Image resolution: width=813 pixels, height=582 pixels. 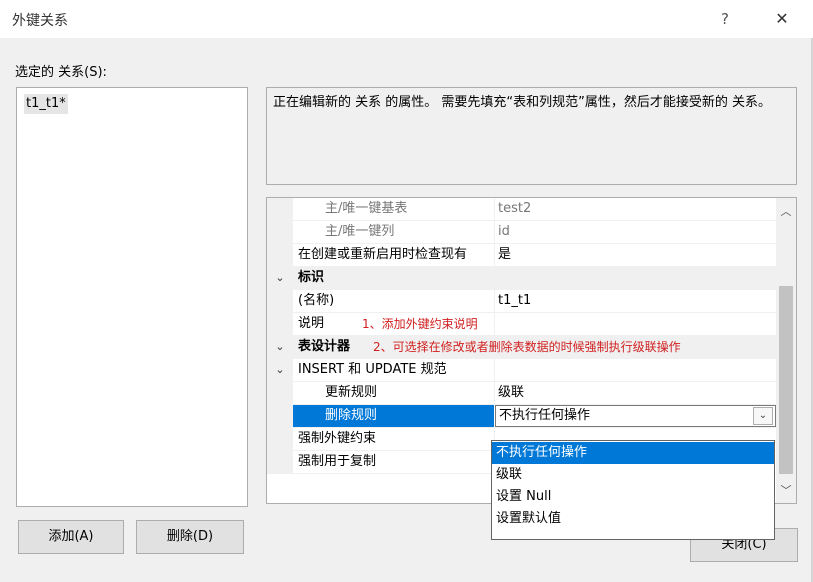 What do you see at coordinates (316, 300) in the screenshot?
I see `property-name: (名称)` at bounding box center [316, 300].